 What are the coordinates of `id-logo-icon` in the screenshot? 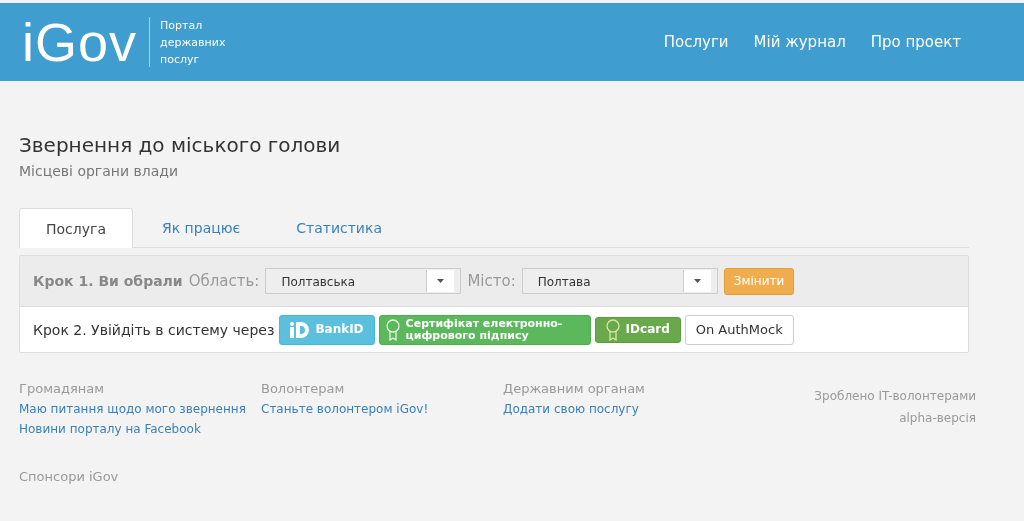 It's located at (300, 329).